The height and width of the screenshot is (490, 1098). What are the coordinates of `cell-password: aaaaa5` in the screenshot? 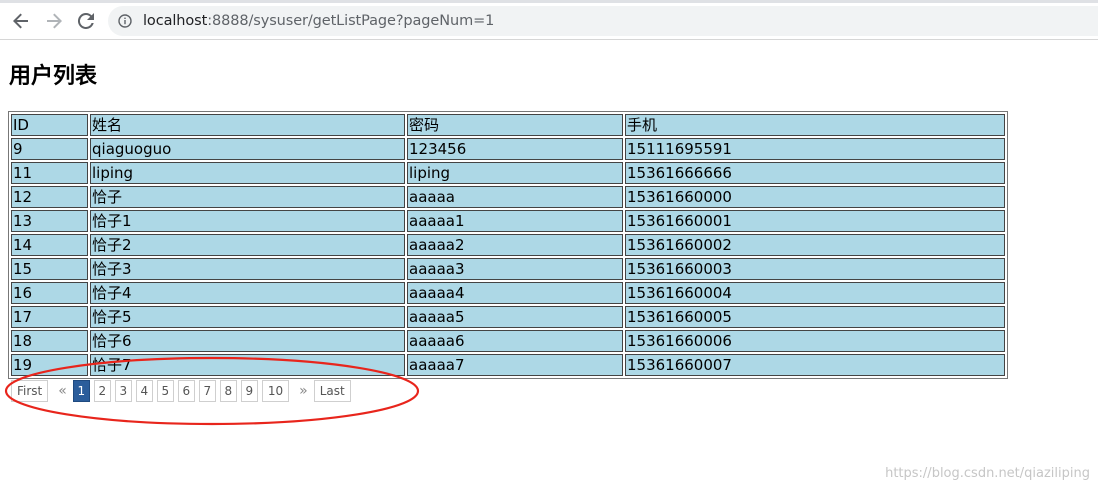 It's located at (515, 317).